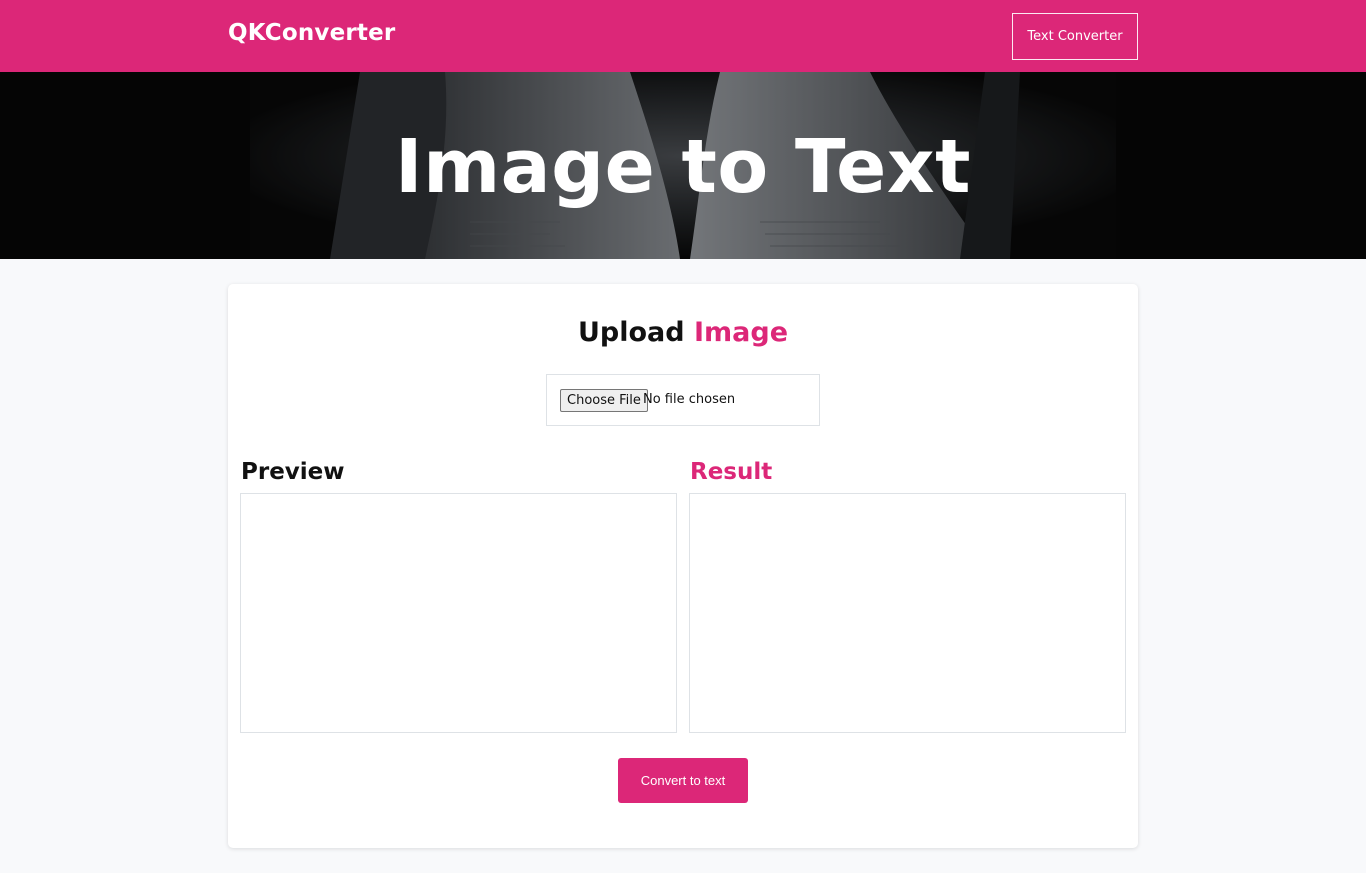 The height and width of the screenshot is (873, 1366). What do you see at coordinates (1075, 36) in the screenshot?
I see `text-converter-button: Text Converter` at bounding box center [1075, 36].